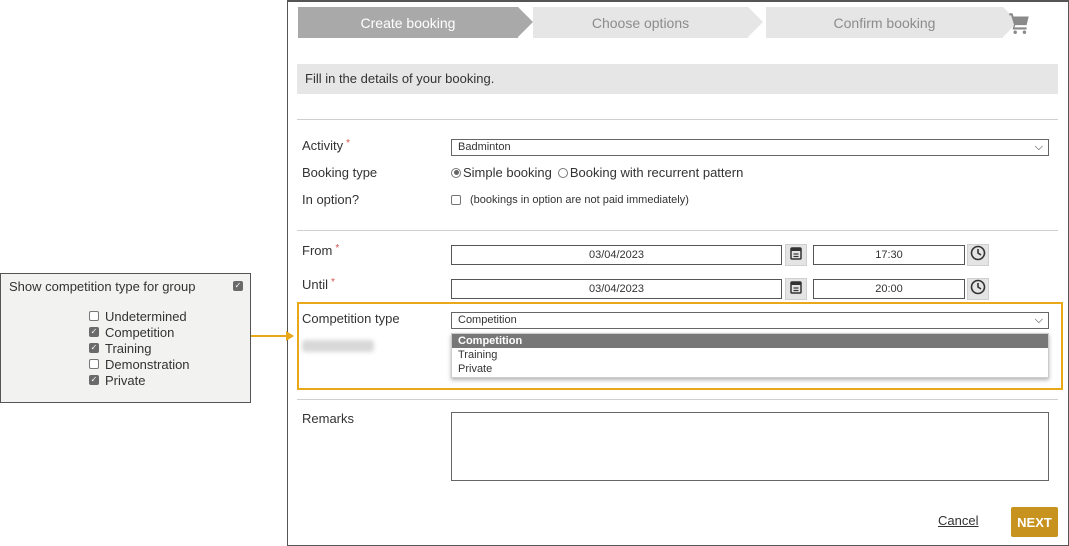 The width and height of the screenshot is (1069, 546). What do you see at coordinates (331, 199) in the screenshot?
I see `in-option-label: In option?` at bounding box center [331, 199].